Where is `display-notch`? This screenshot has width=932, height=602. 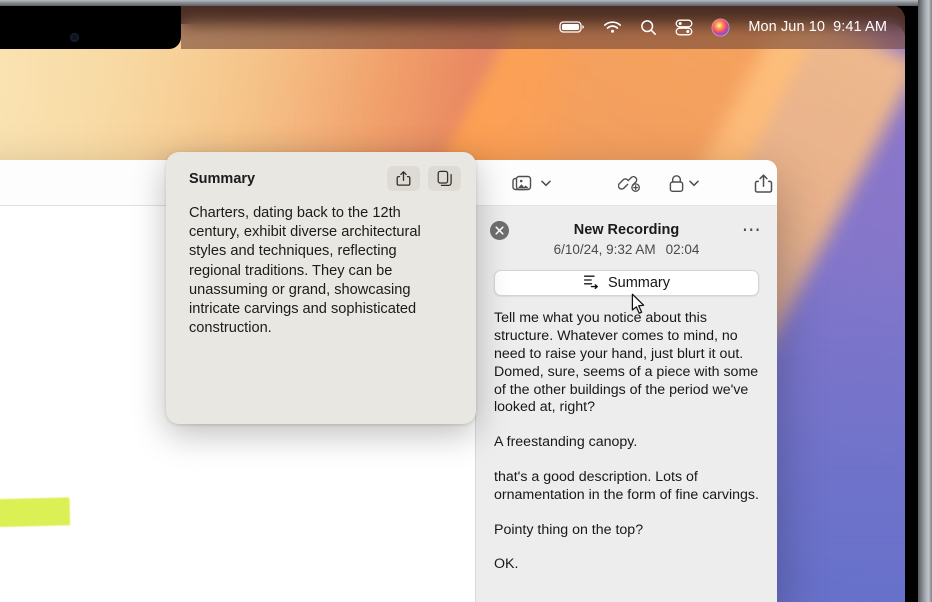
display-notch is located at coordinates (90, 27).